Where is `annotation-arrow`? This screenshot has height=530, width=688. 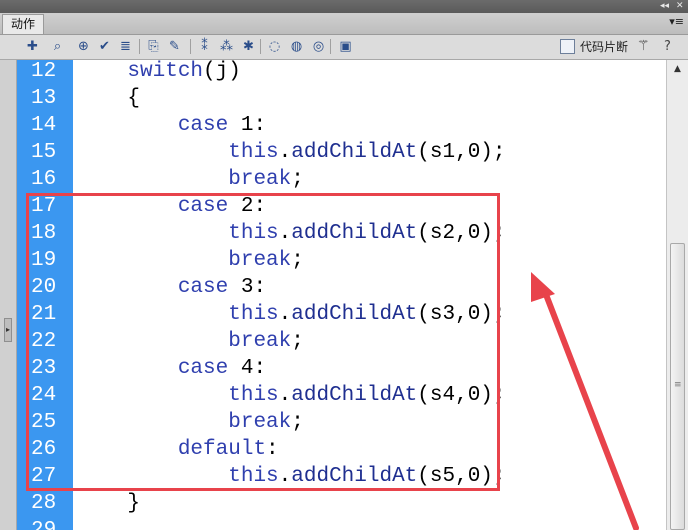
annotation-arrow is located at coordinates (585, 401).